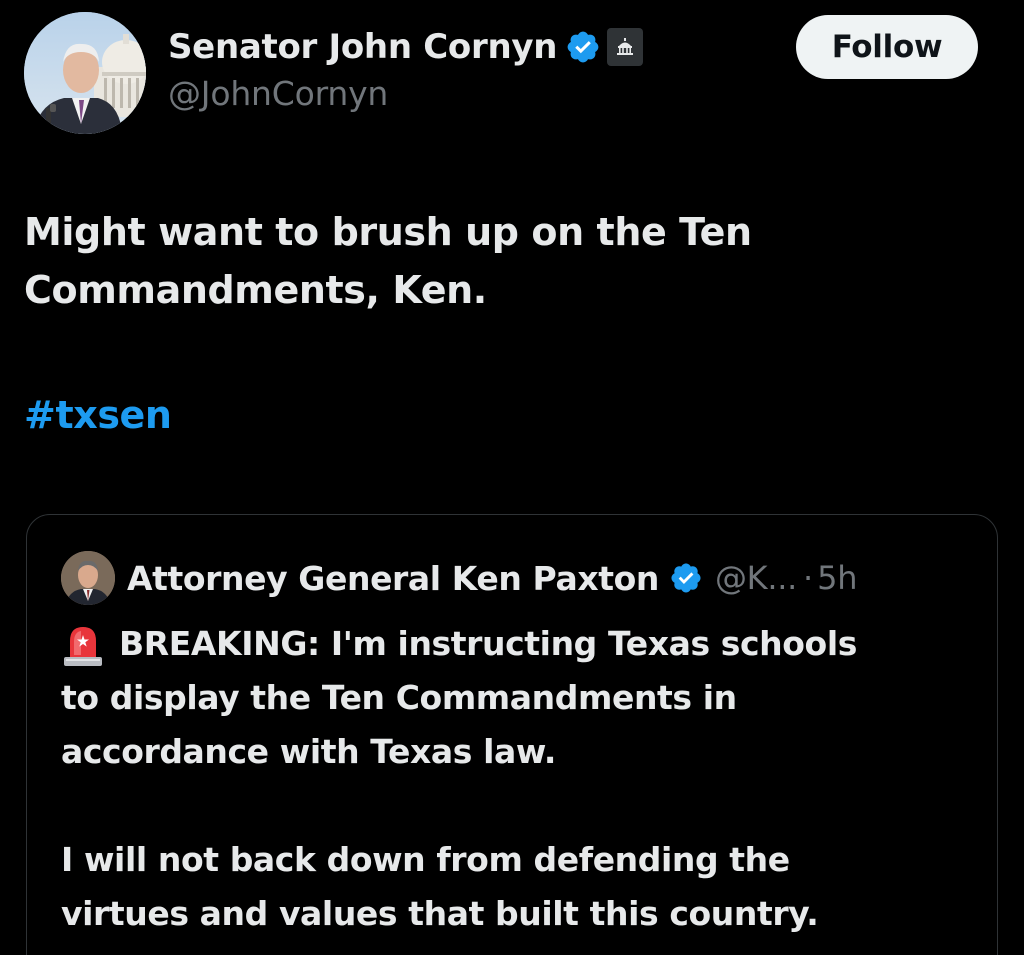 The width and height of the screenshot is (1024, 955). What do you see at coordinates (278, 93) in the screenshot?
I see `author-handle: @JohnCornyn` at bounding box center [278, 93].